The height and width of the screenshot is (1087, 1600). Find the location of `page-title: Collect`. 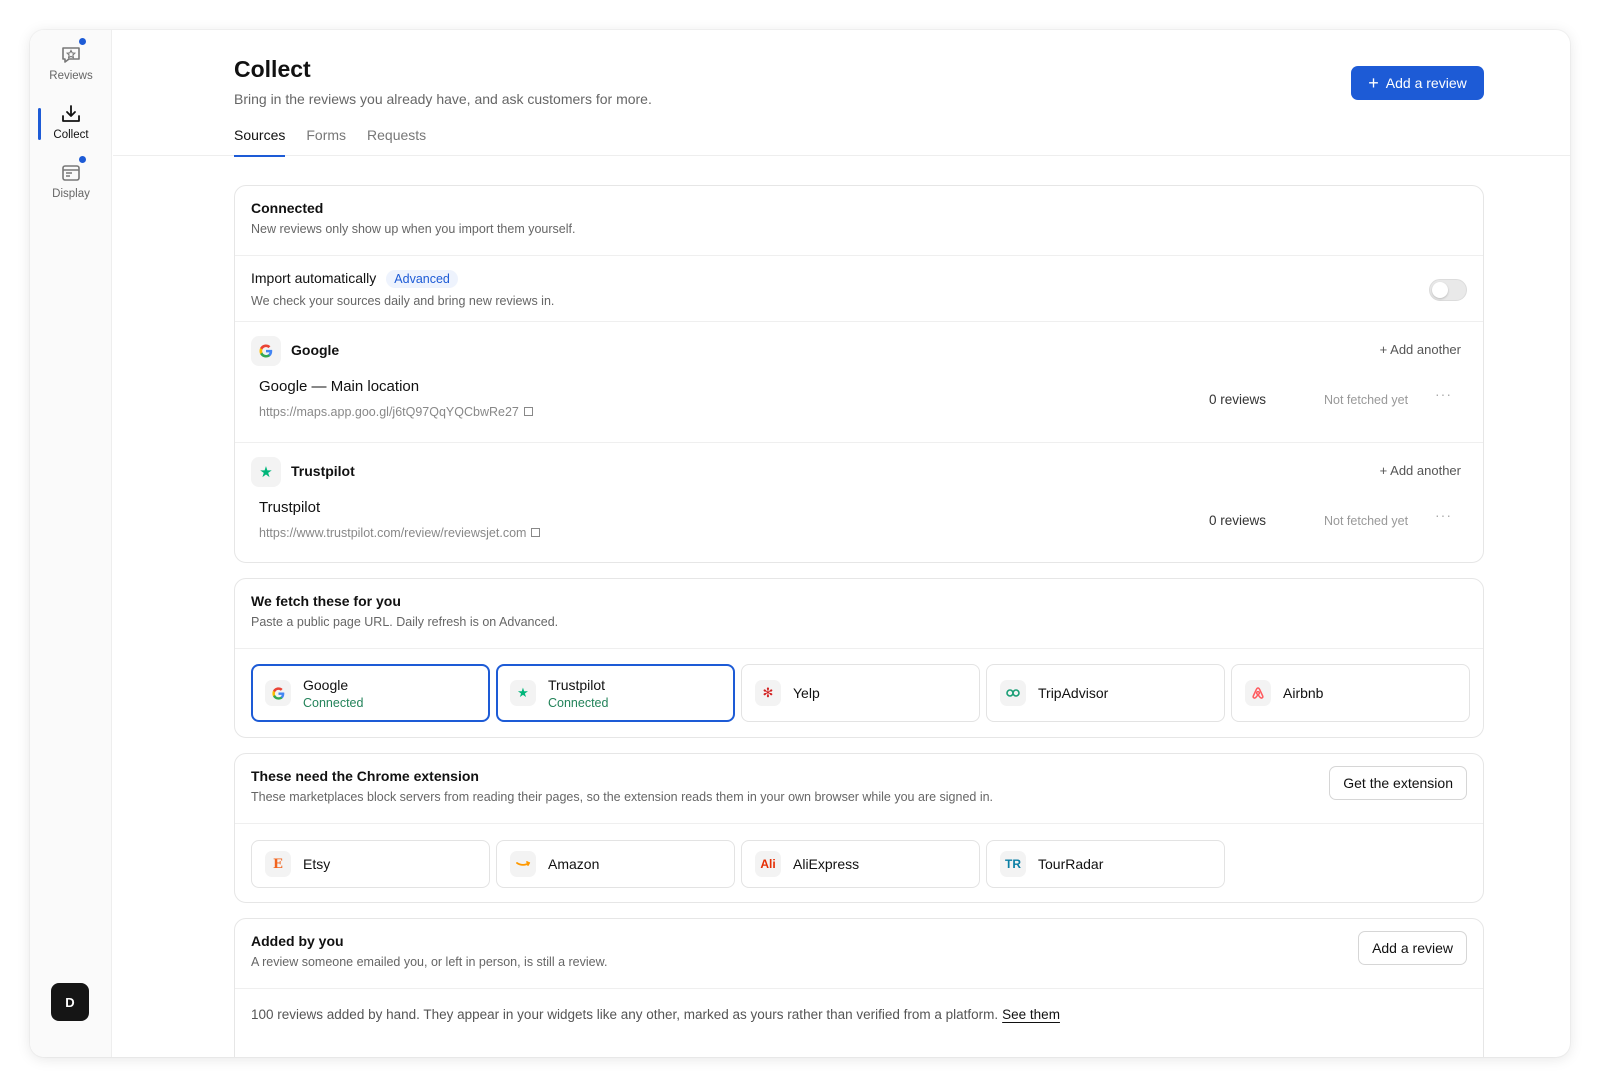

page-title: Collect is located at coordinates (272, 69).